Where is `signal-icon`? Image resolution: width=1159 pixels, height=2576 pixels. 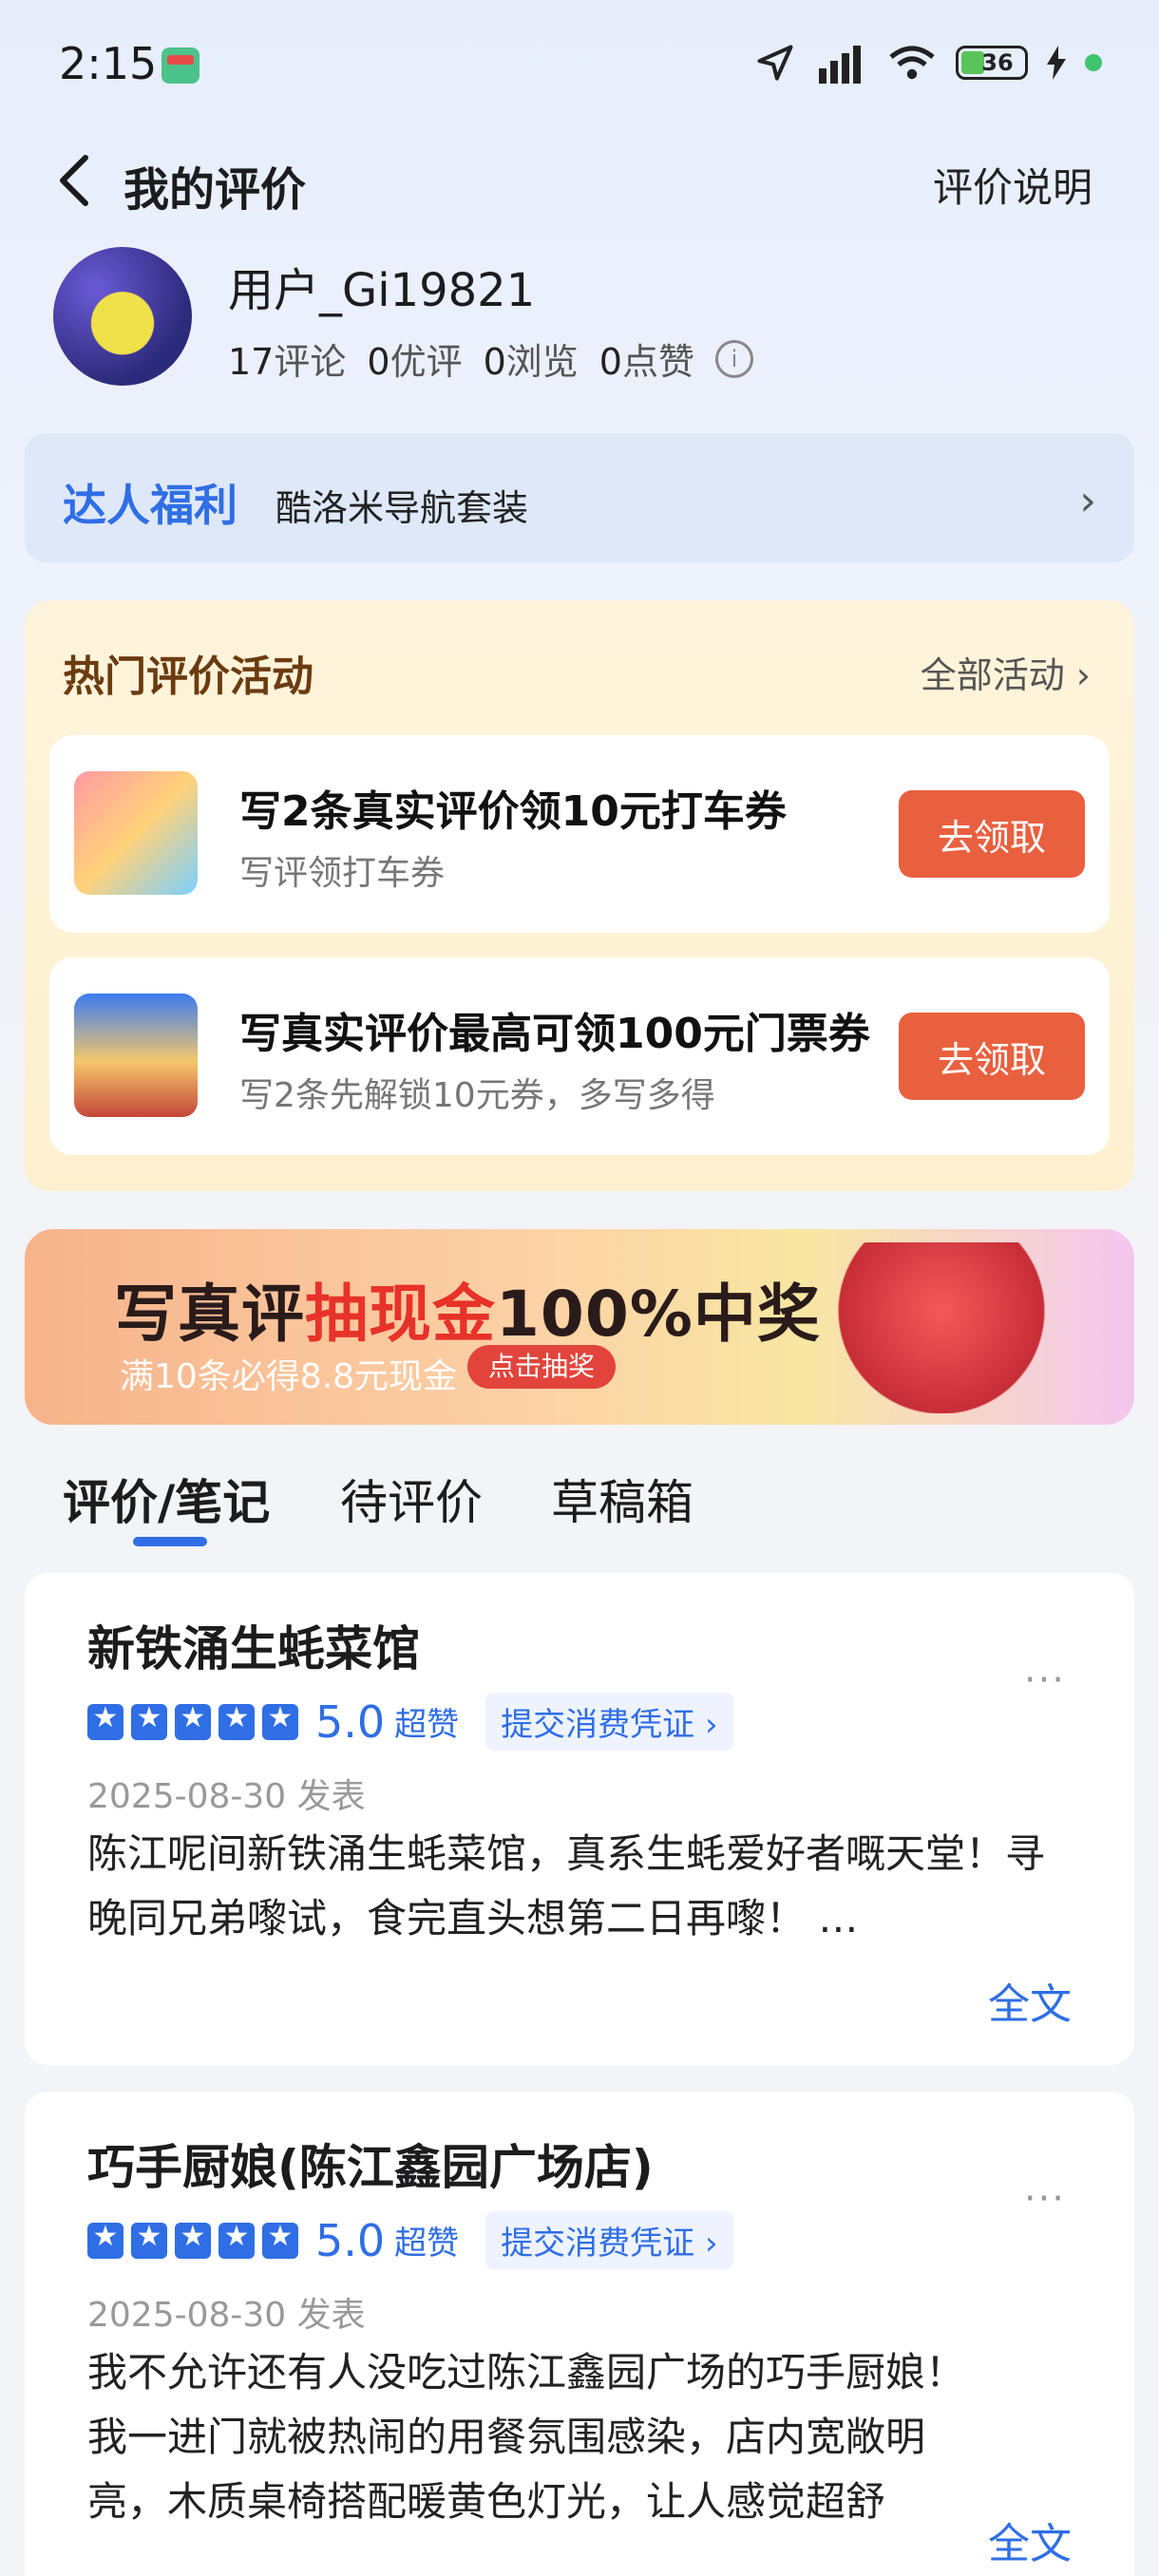
signal-icon is located at coordinates (840, 65).